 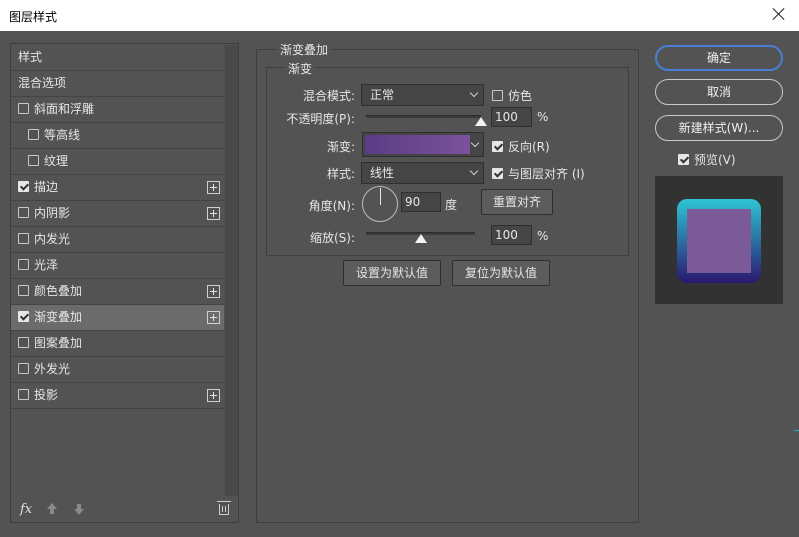 I want to click on style-list-item: 渐变叠加, so click(x=117, y=318).